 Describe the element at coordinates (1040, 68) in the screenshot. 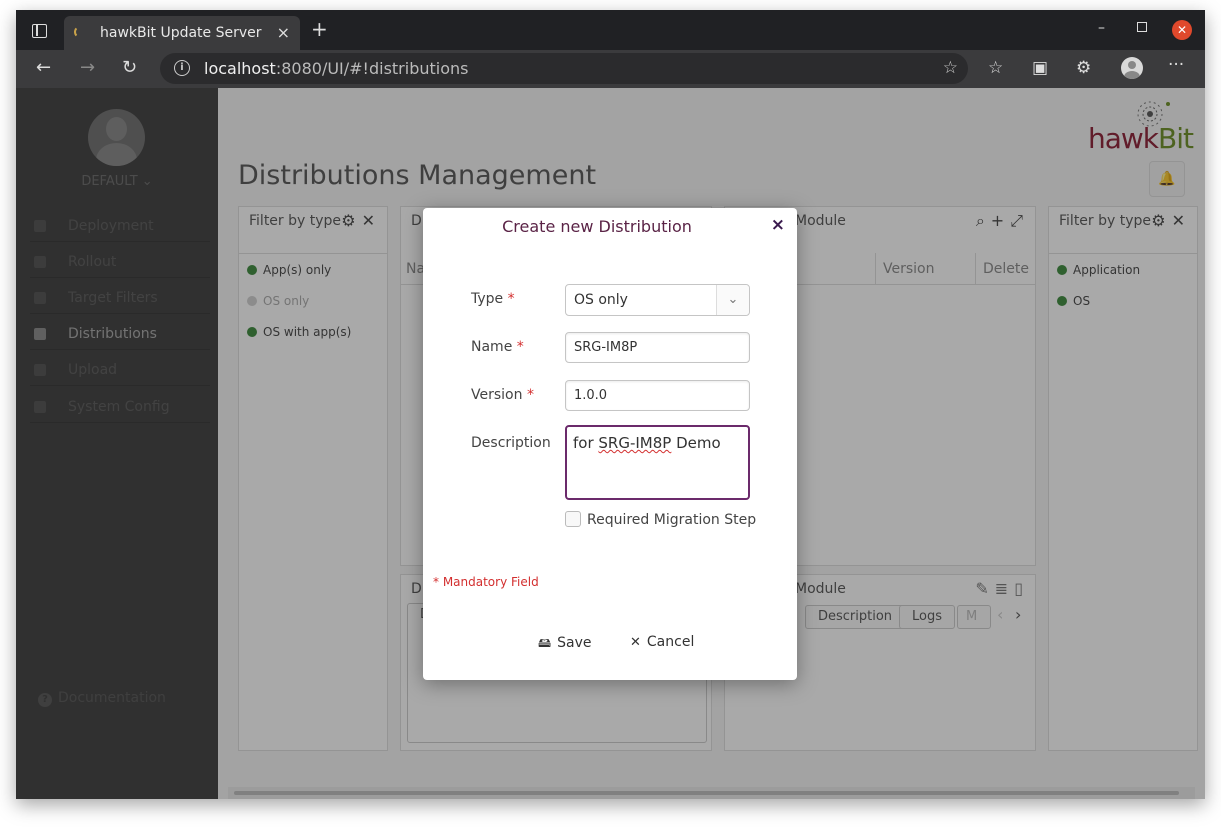

I see `collections-icon: ▣` at that location.